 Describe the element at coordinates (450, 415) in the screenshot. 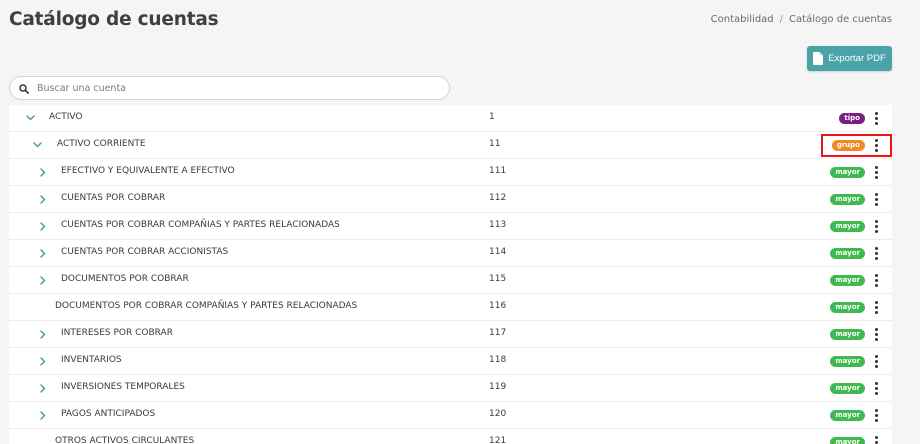

I see `tree-row: PAGOS ANTICIPADOS 120 mayor` at that location.